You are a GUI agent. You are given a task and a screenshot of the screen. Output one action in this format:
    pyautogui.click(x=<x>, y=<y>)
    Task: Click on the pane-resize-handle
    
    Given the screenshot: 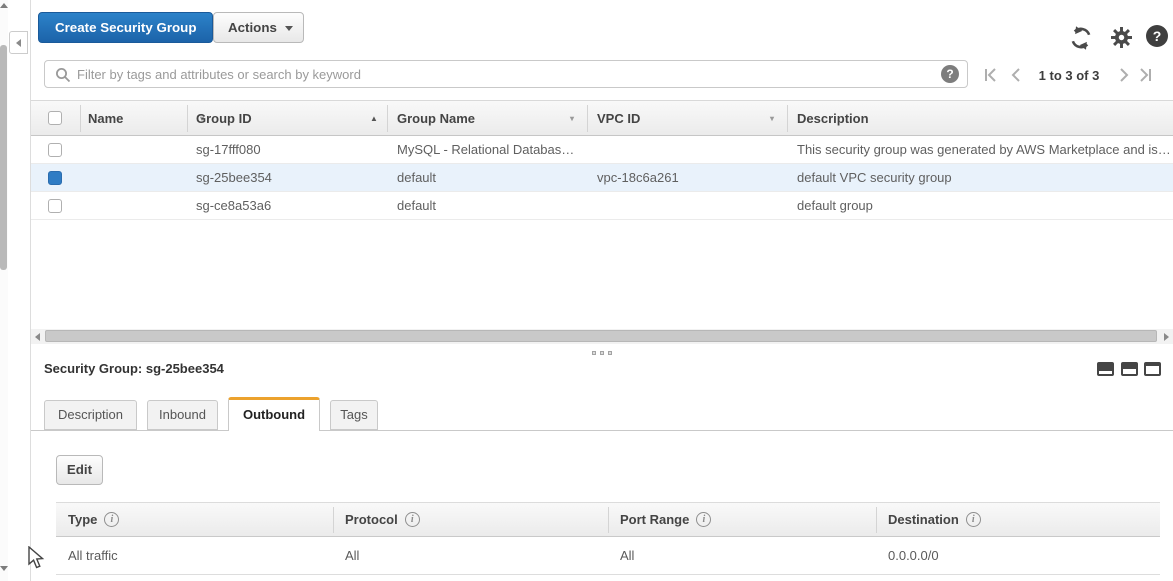 What is the action you would take?
    pyautogui.click(x=602, y=353)
    